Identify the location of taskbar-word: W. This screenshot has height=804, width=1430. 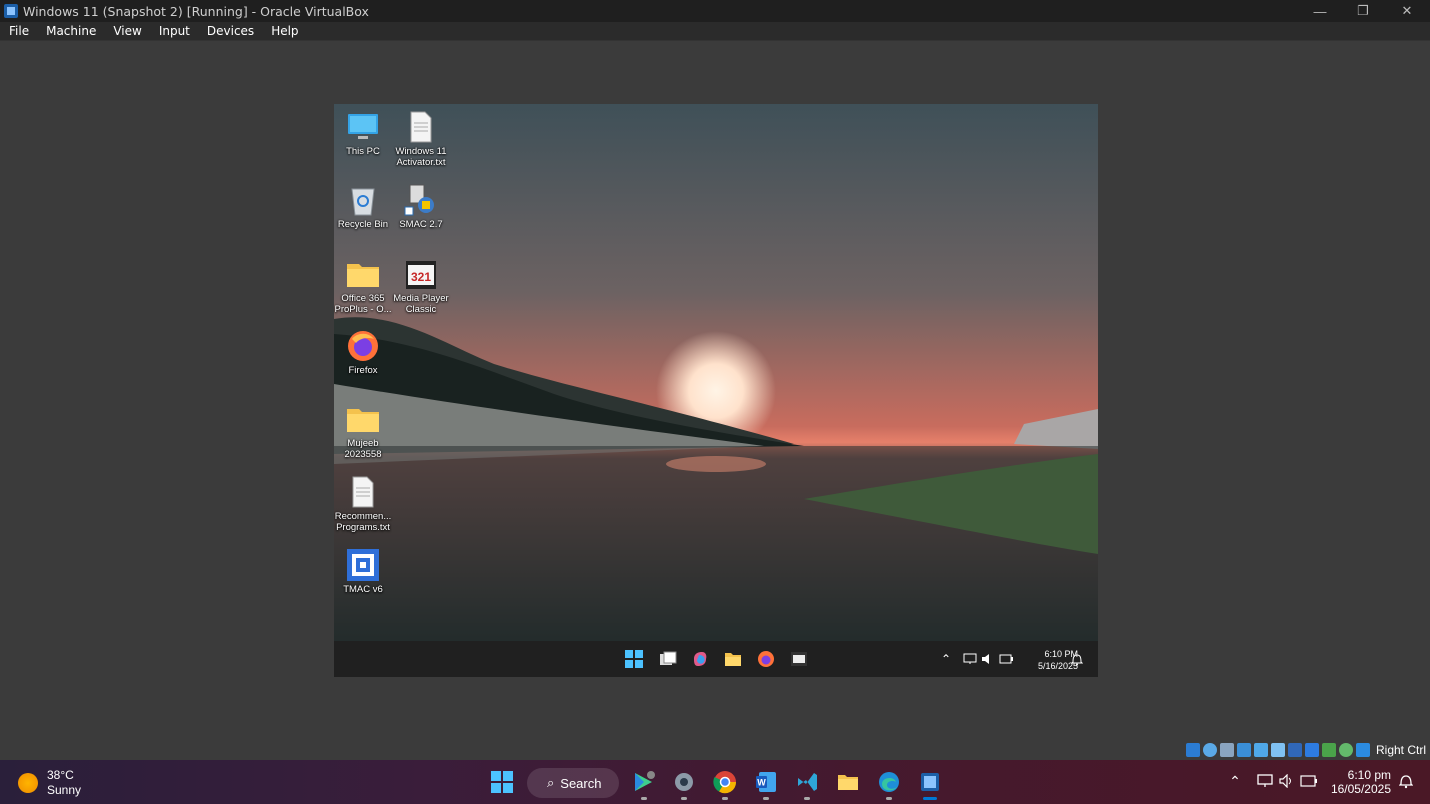
(766, 784).